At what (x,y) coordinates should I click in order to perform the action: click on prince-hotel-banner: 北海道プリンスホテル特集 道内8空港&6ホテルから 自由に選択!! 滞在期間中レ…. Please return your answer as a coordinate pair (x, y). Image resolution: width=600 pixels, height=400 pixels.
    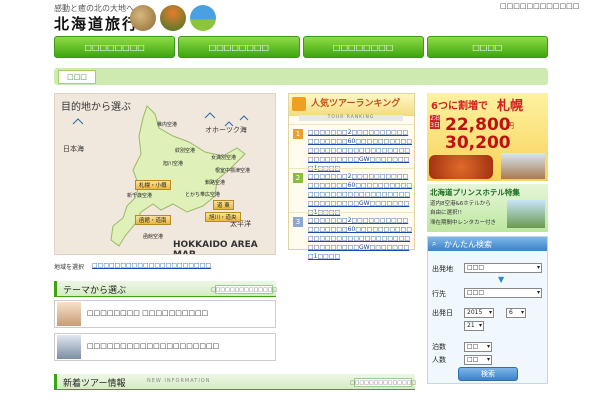
    Looking at the image, I should click on (487, 208).